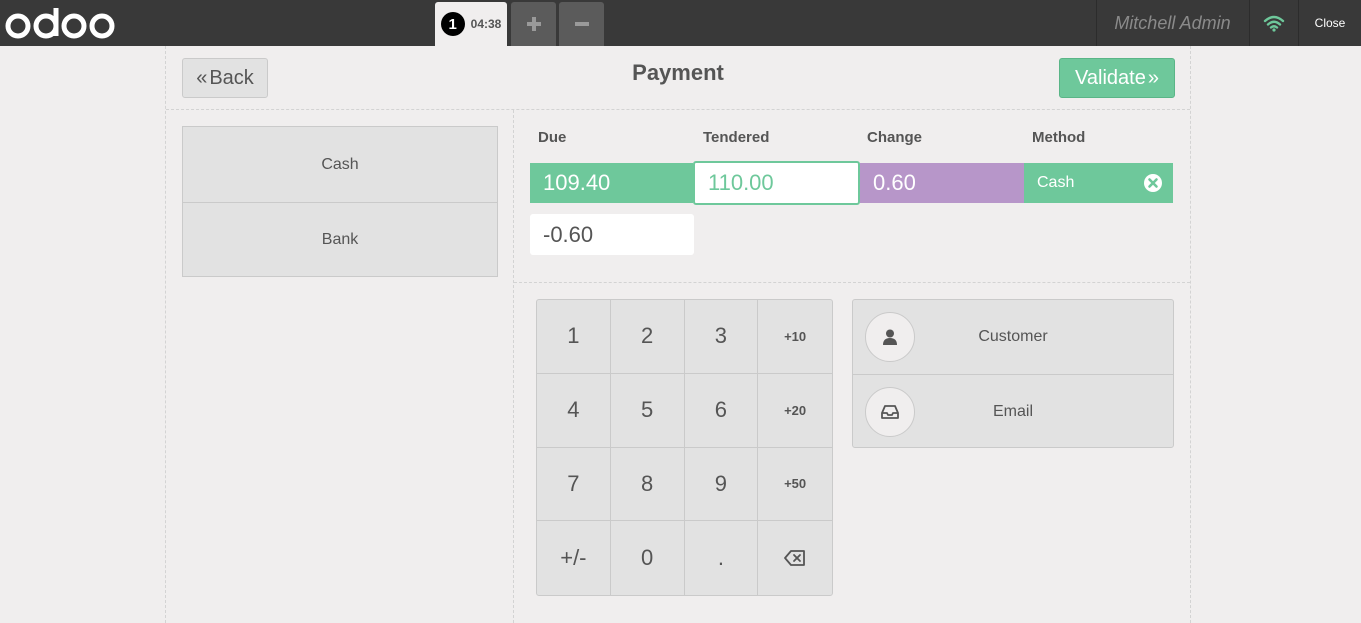 The width and height of the screenshot is (1361, 623). I want to click on inbox-icon-circle, so click(890, 412).